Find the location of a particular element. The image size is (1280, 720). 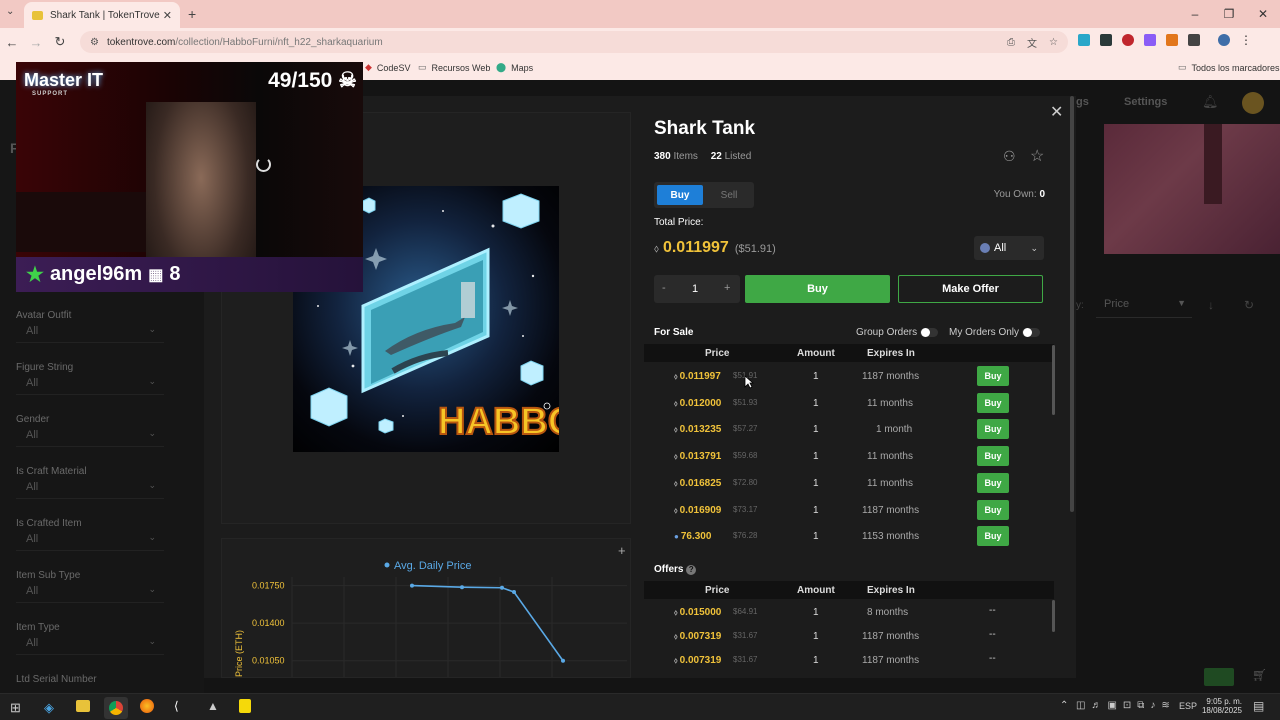

nav-settings: Settings is located at coordinates (1145, 102).